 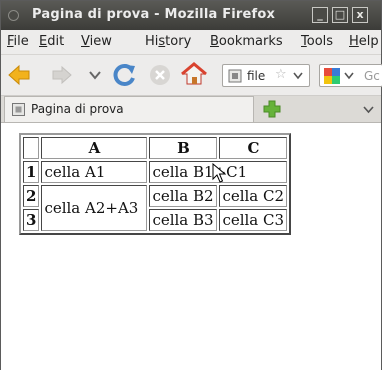 I want to click on star-icon: ☆, so click(x=281, y=74).